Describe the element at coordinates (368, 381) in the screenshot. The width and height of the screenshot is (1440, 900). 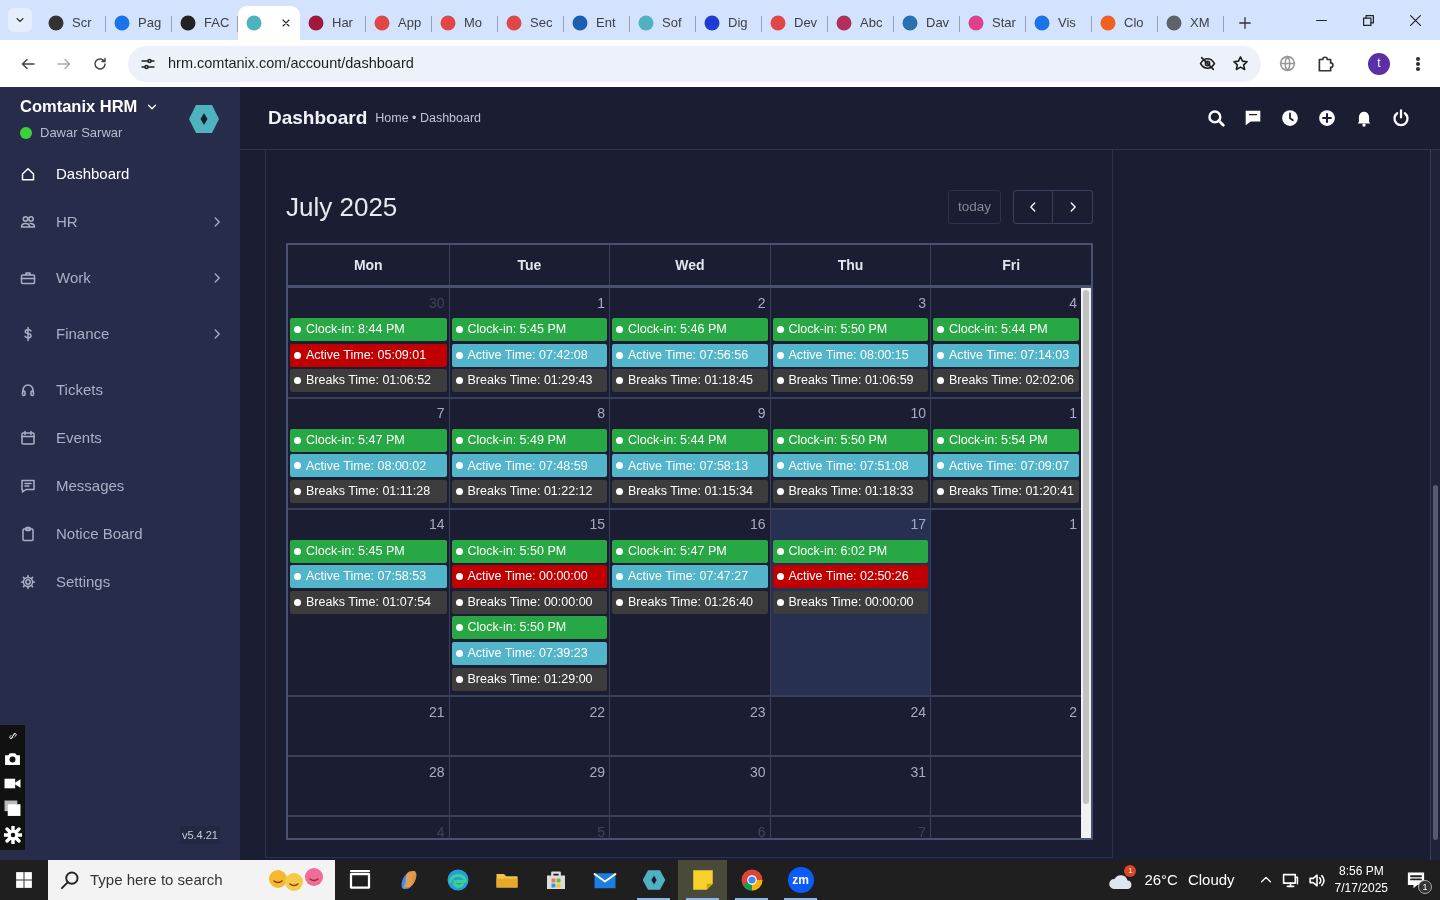
I see `calendar-event: Breaks Time: 01:06:52` at that location.